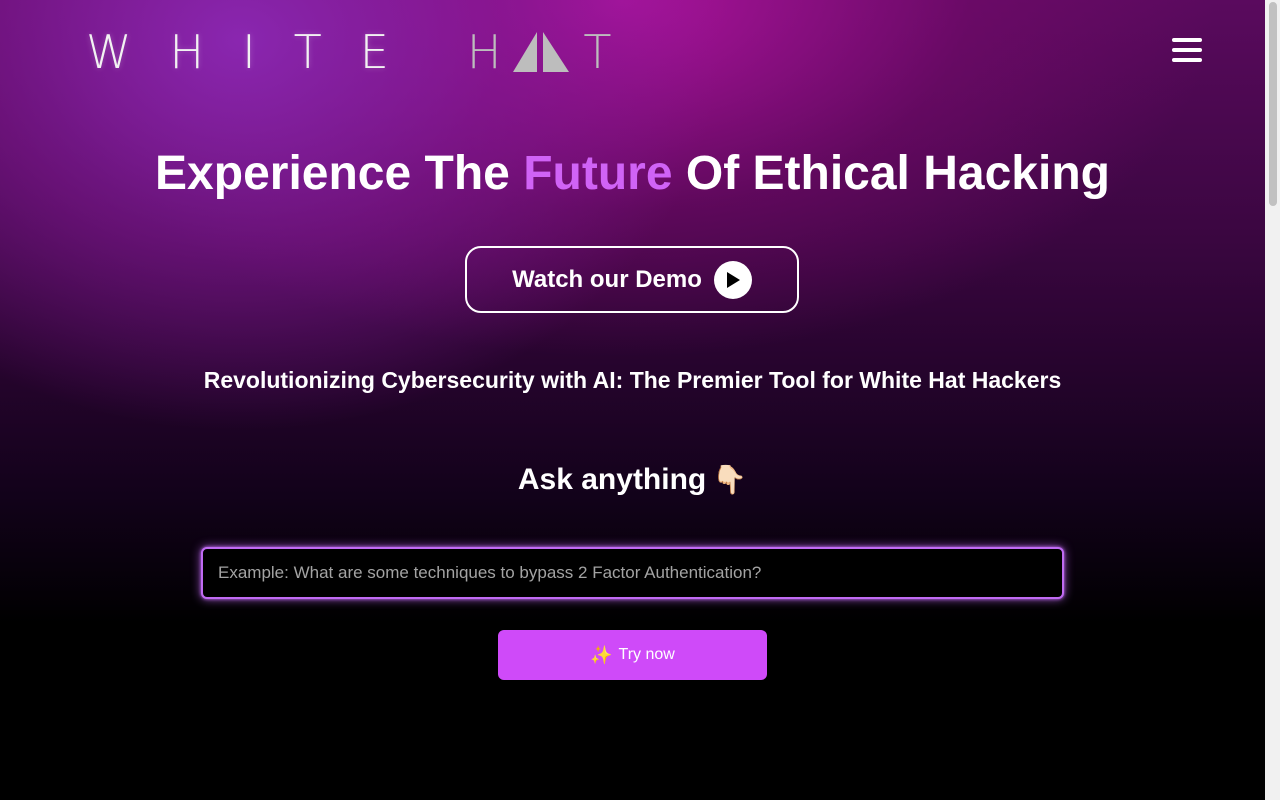  I want to click on ask-anything-heading: Ask anything 👇🏻, so click(632, 480).